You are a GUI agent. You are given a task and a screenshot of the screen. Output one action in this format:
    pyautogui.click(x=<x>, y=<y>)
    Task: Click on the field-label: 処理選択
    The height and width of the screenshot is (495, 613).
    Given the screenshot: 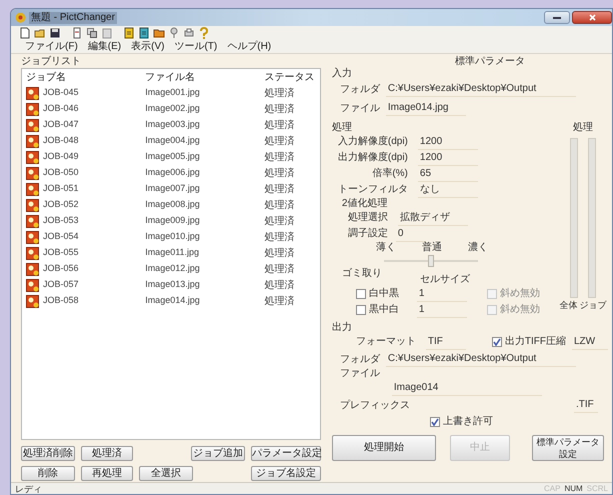 What is the action you would take?
    pyautogui.click(x=367, y=218)
    